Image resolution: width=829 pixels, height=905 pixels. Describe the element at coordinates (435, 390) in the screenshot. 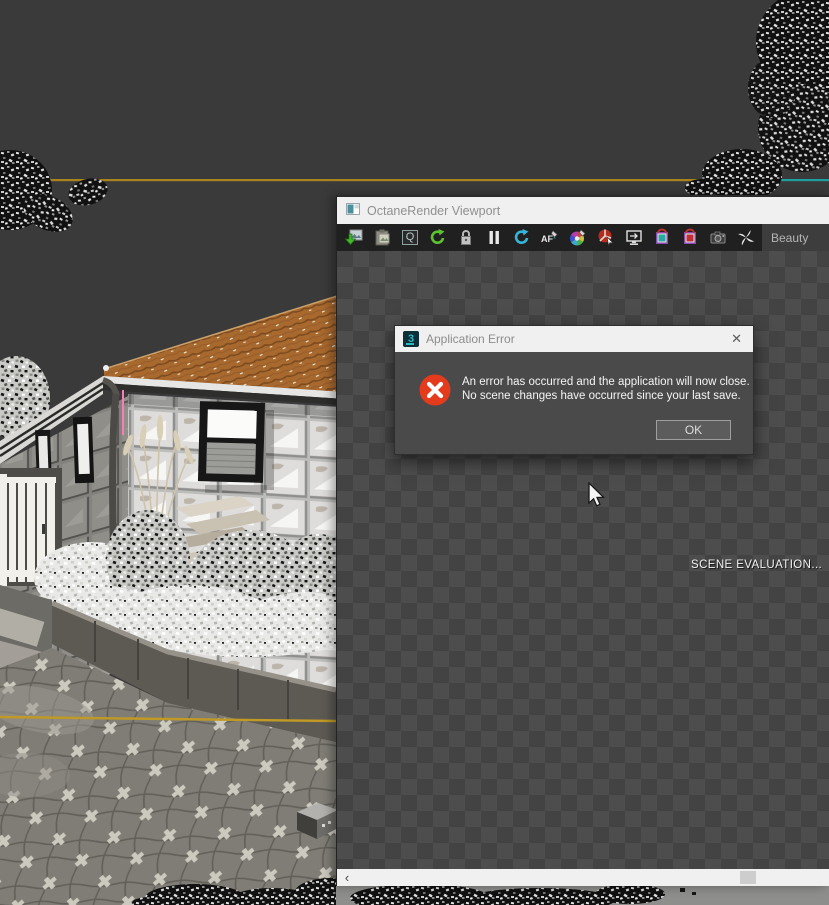

I see `error-icon` at that location.